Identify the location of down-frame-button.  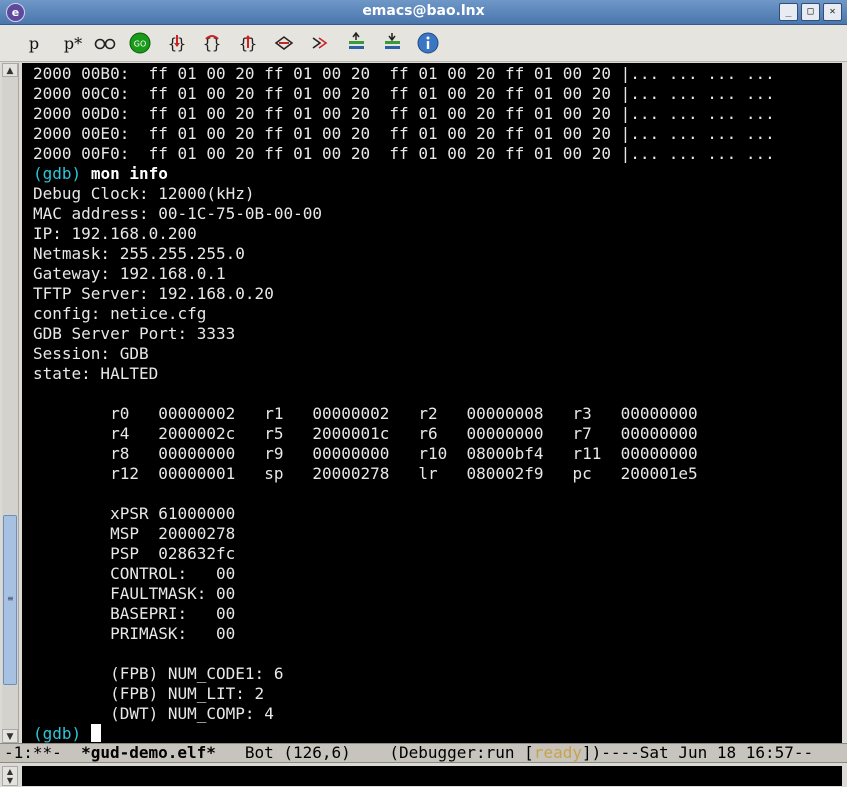
(393, 43).